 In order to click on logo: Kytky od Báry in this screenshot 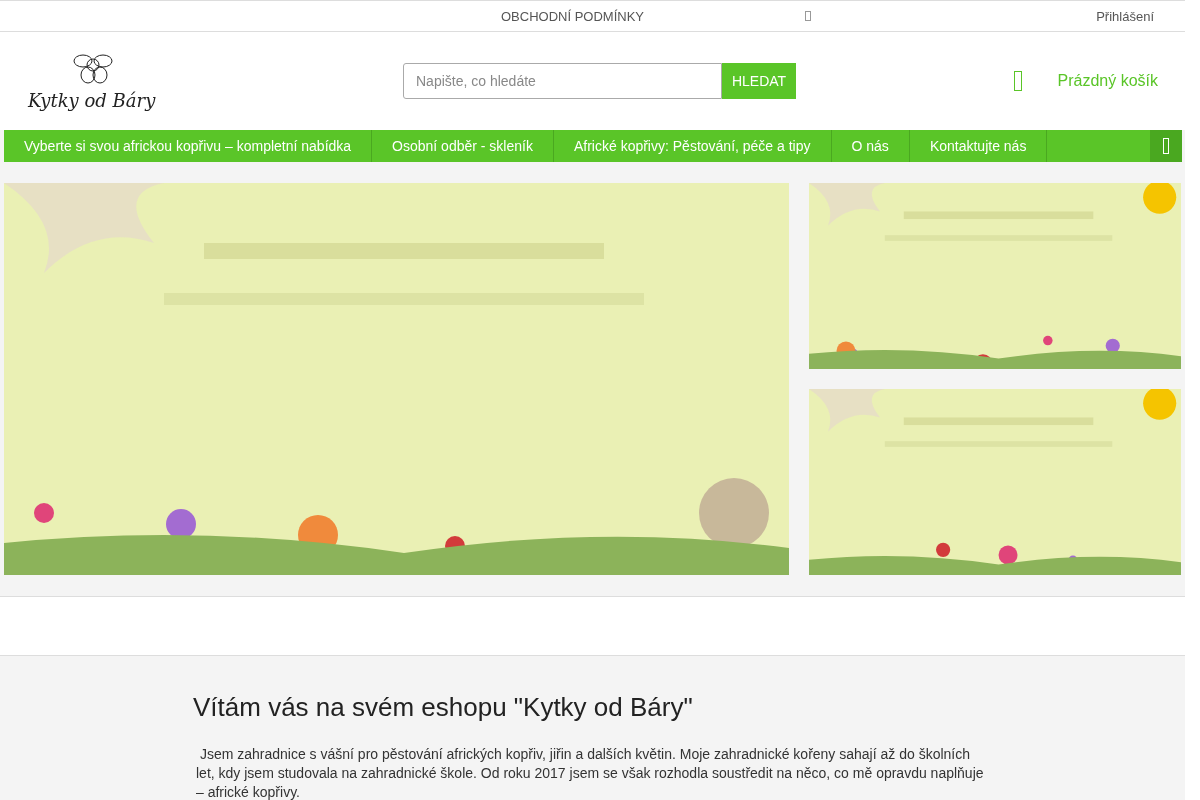, I will do `click(99, 81)`.